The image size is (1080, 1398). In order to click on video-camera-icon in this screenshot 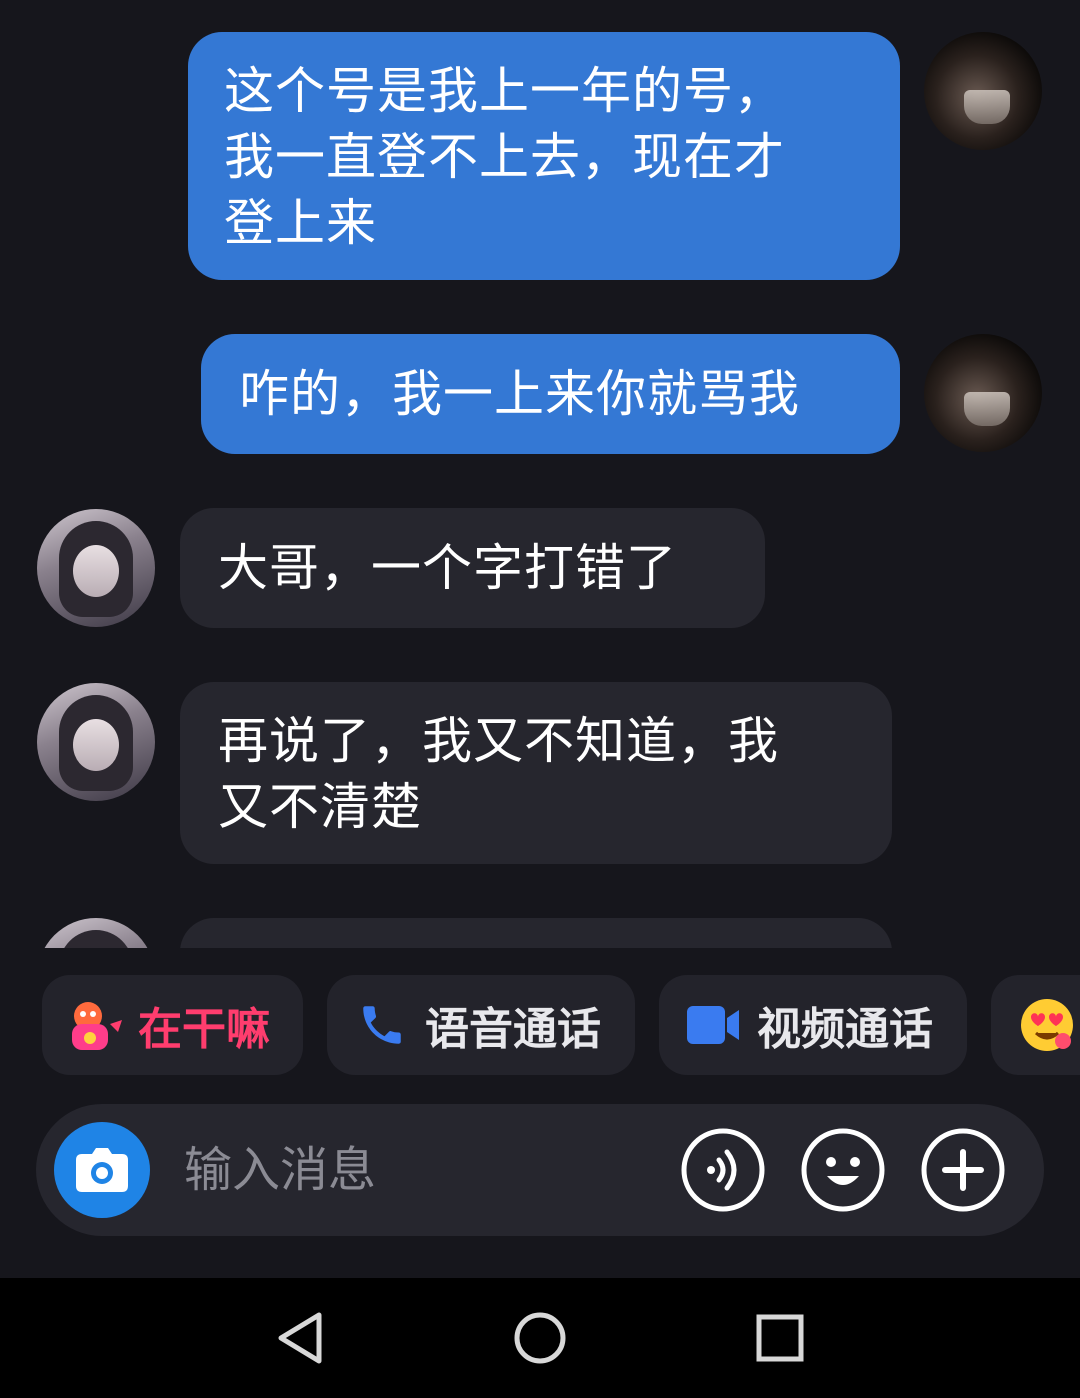, I will do `click(713, 1025)`.